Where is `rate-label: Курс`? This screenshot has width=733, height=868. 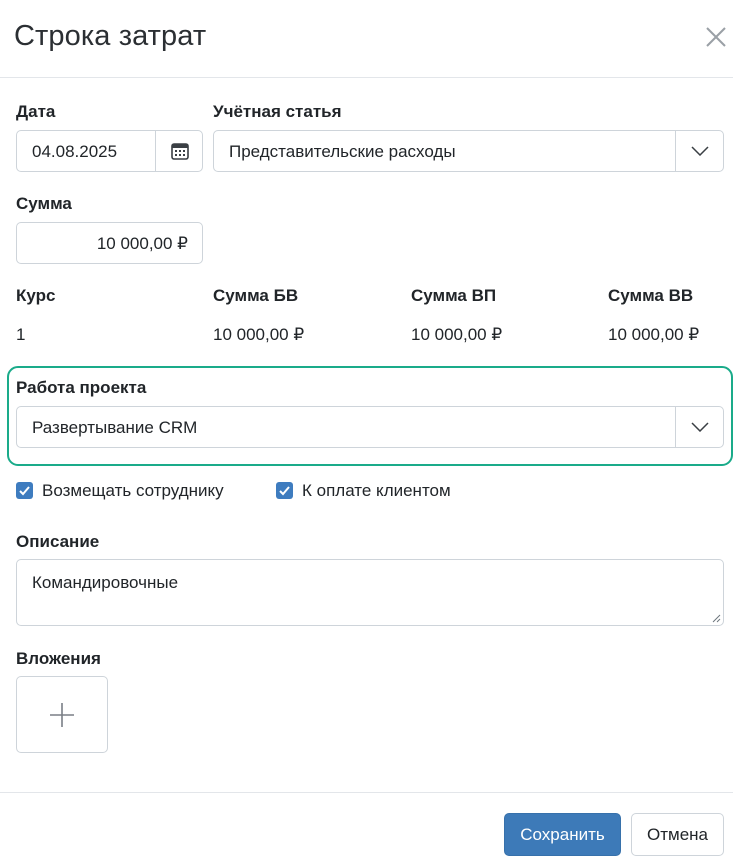
rate-label: Курс is located at coordinates (36, 295).